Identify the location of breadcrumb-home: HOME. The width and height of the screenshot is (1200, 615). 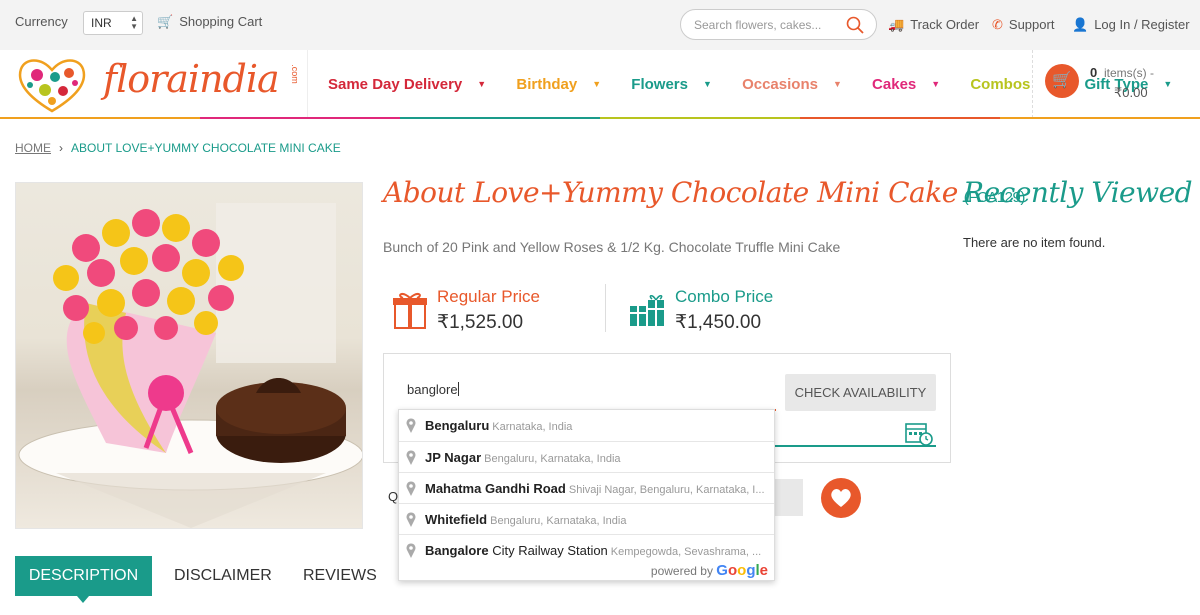
(33, 148).